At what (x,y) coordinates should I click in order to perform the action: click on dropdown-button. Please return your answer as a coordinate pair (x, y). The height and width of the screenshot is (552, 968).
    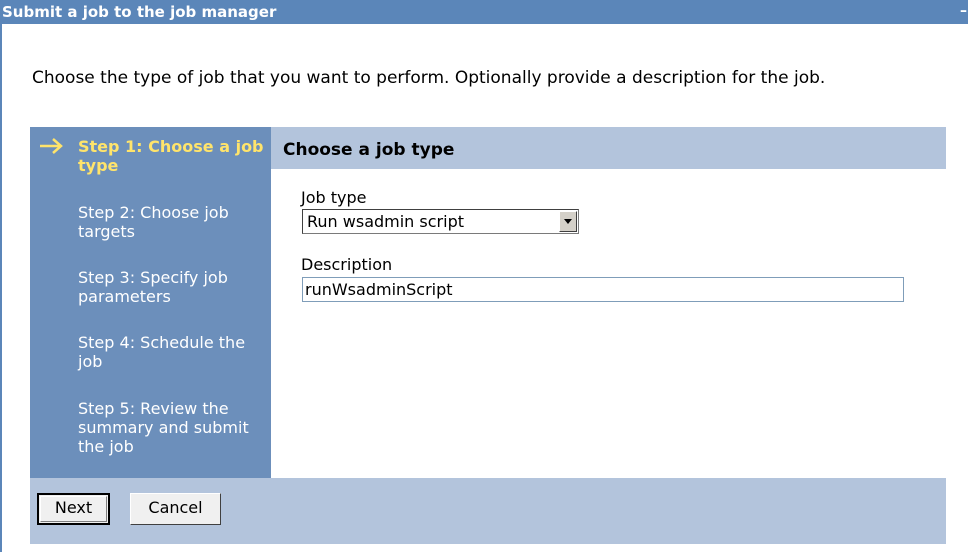
    Looking at the image, I should click on (568, 221).